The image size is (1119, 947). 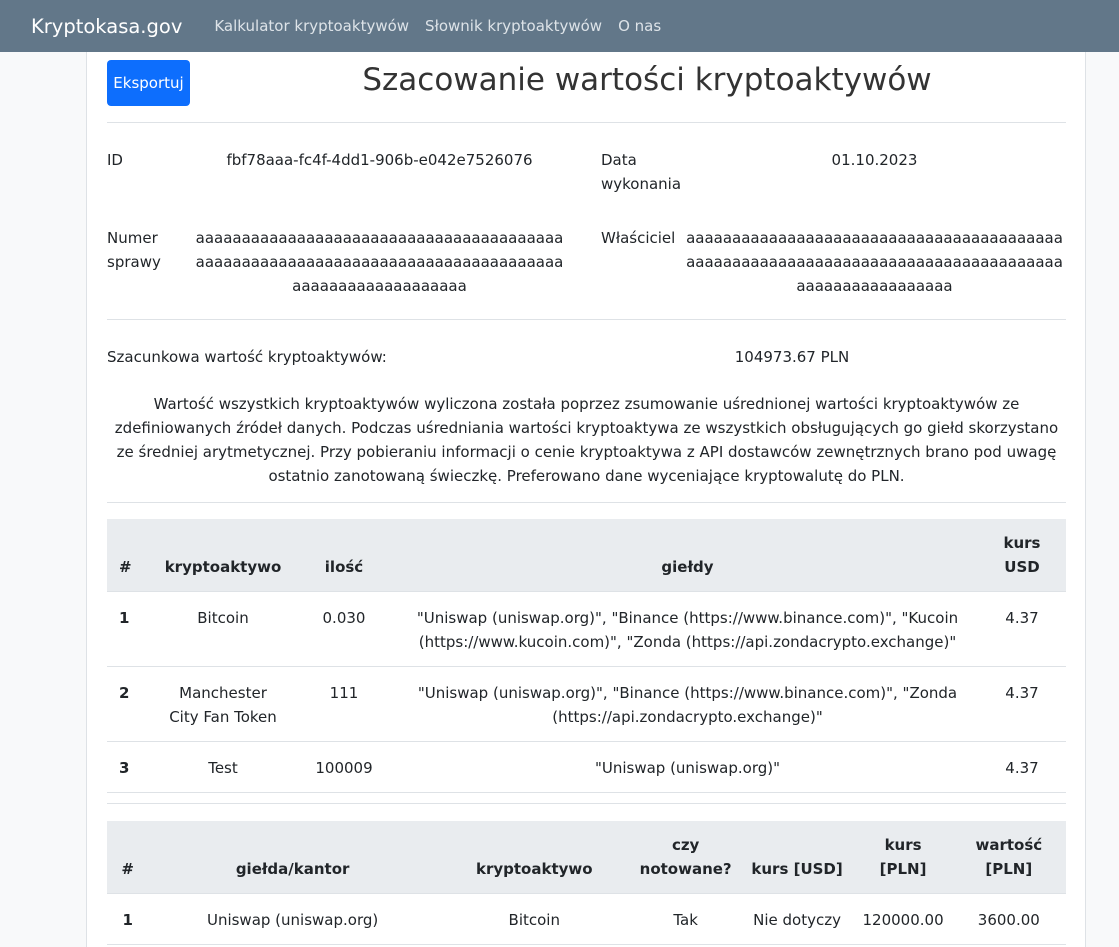 What do you see at coordinates (344, 704) in the screenshot?
I see `asset-quantity: 111` at bounding box center [344, 704].